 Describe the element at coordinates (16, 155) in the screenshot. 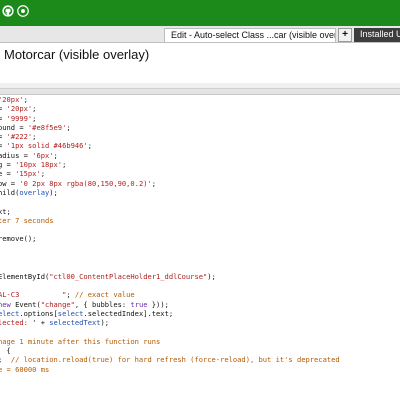

I see `code-token: adius =` at that location.